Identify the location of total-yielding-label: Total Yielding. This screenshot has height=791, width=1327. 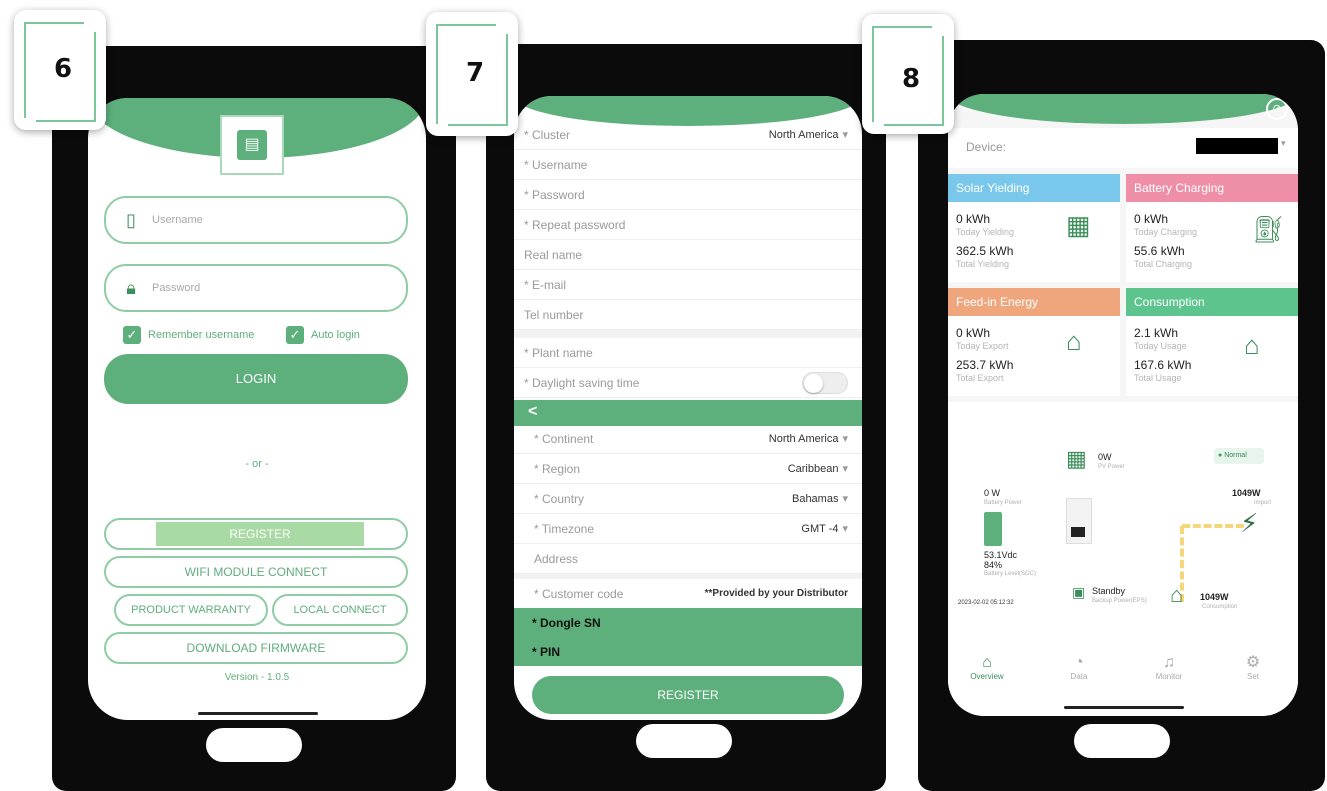
(983, 264).